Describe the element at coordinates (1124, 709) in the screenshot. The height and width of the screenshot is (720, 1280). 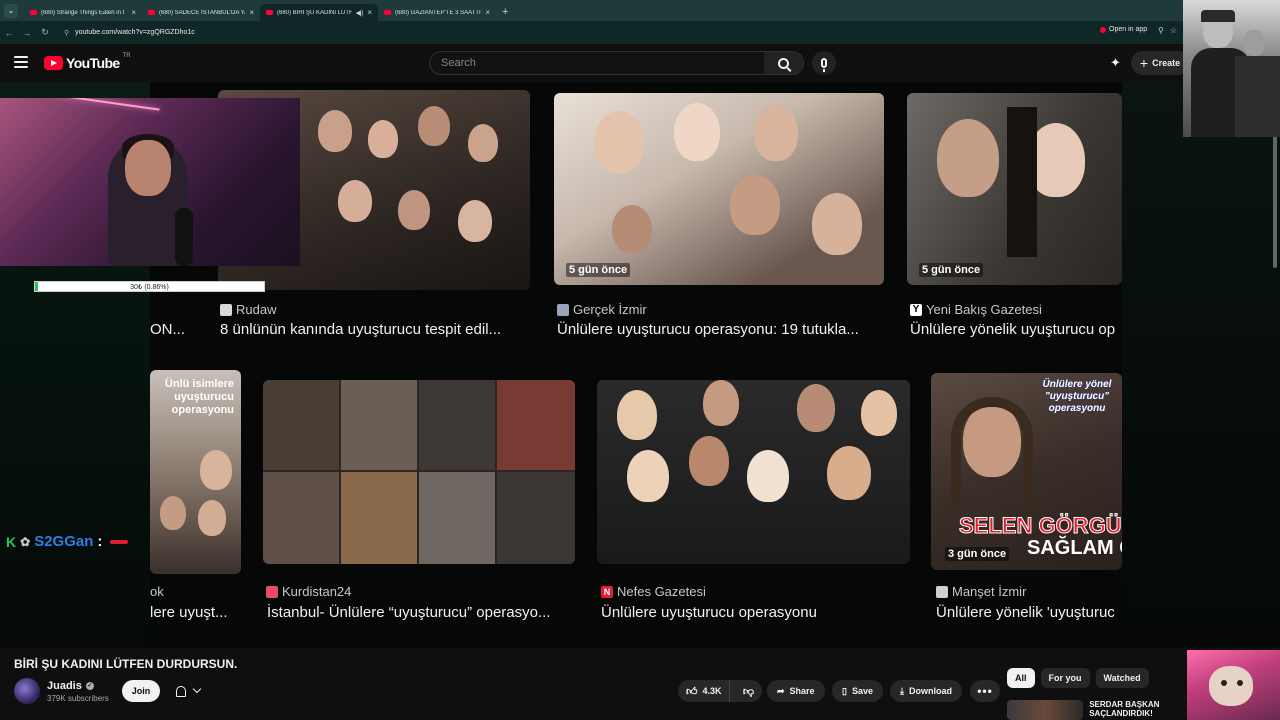
I see `related-title: SERDAR BAŞKAN SAÇLANDIRDIK!` at that location.